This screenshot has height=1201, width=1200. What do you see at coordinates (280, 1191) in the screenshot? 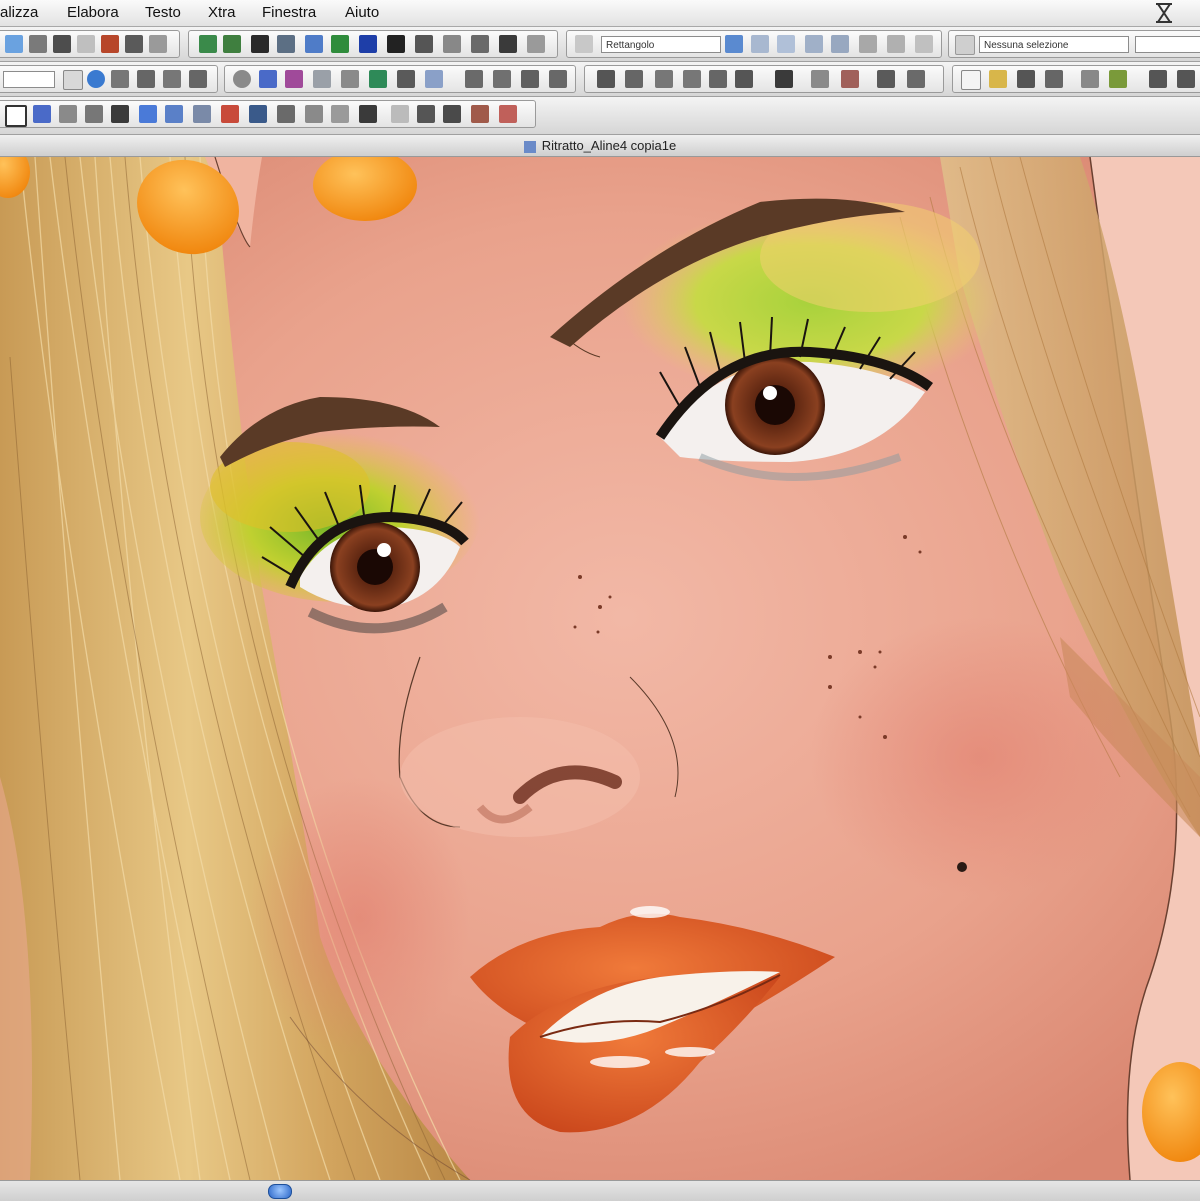
I see `scroll-thumb` at bounding box center [280, 1191].